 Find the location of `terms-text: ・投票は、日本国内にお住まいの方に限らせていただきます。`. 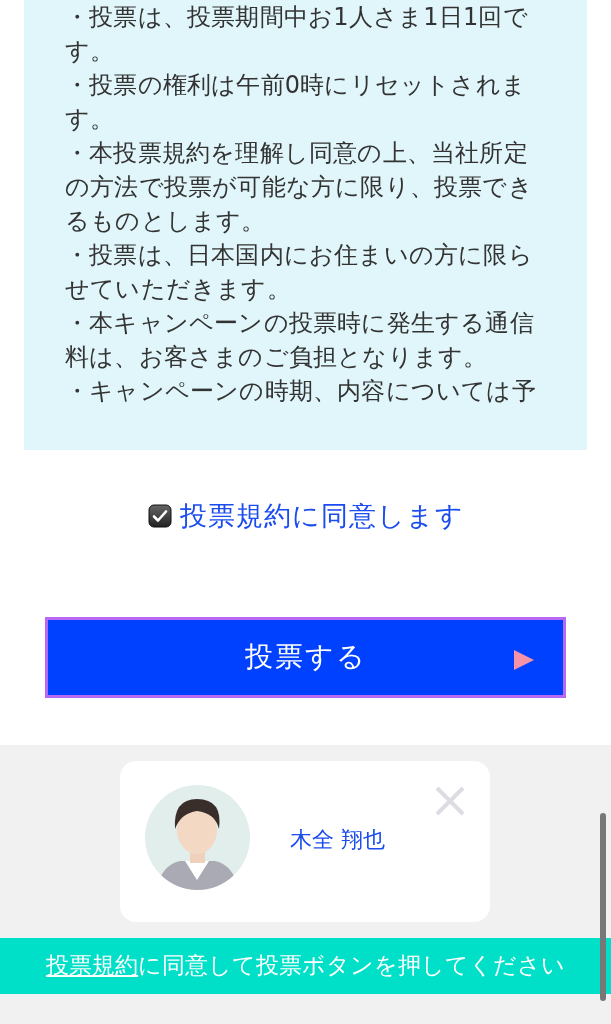

terms-text: ・投票は、日本国内にお住まいの方に限らせていただきます。 is located at coordinates (299, 272).